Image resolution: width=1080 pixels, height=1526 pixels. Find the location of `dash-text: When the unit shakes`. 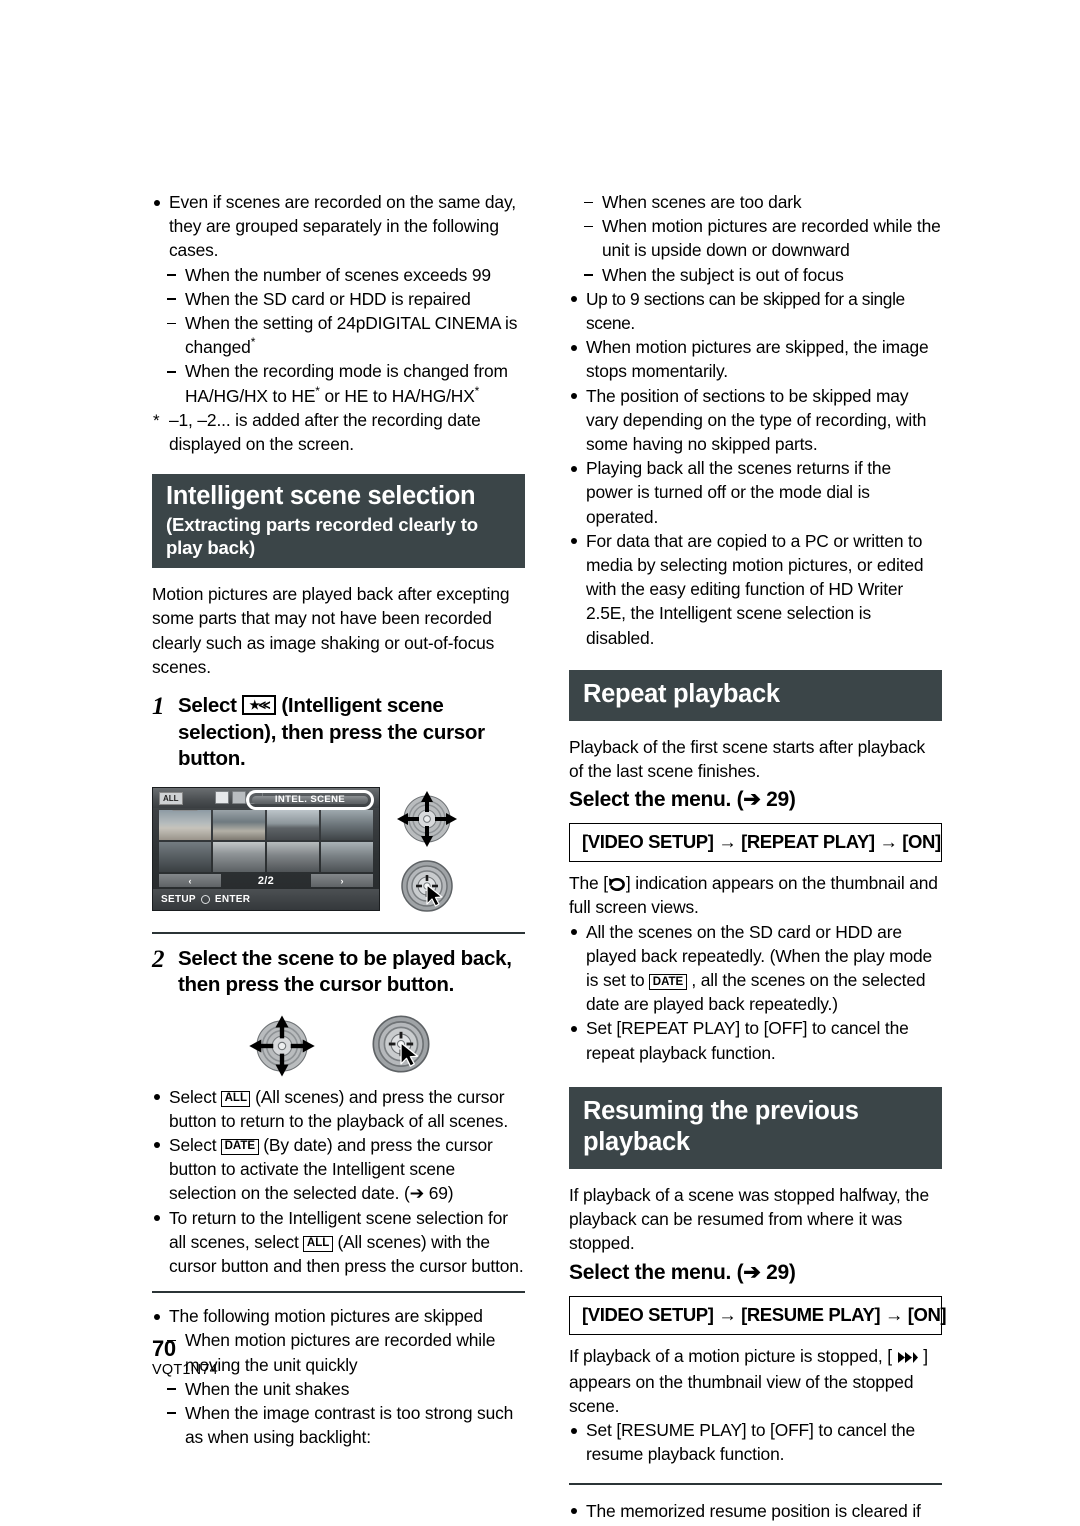

dash-text: When the unit shakes is located at coordinates (267, 1388).